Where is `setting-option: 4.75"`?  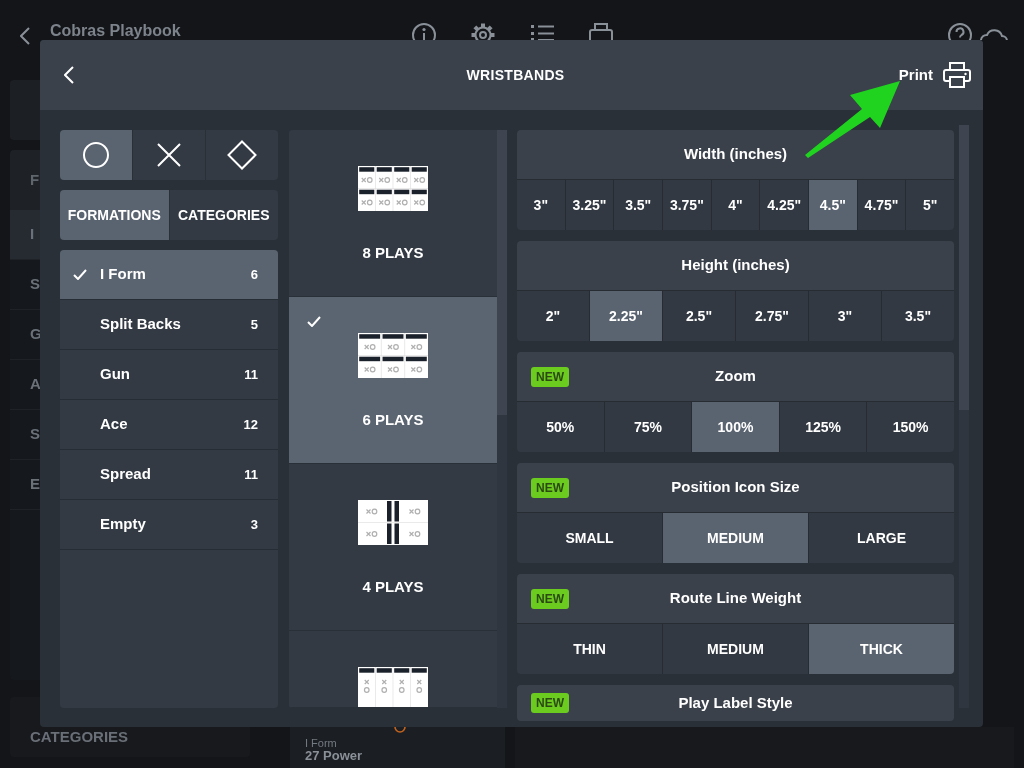 setting-option: 4.75" is located at coordinates (881, 205).